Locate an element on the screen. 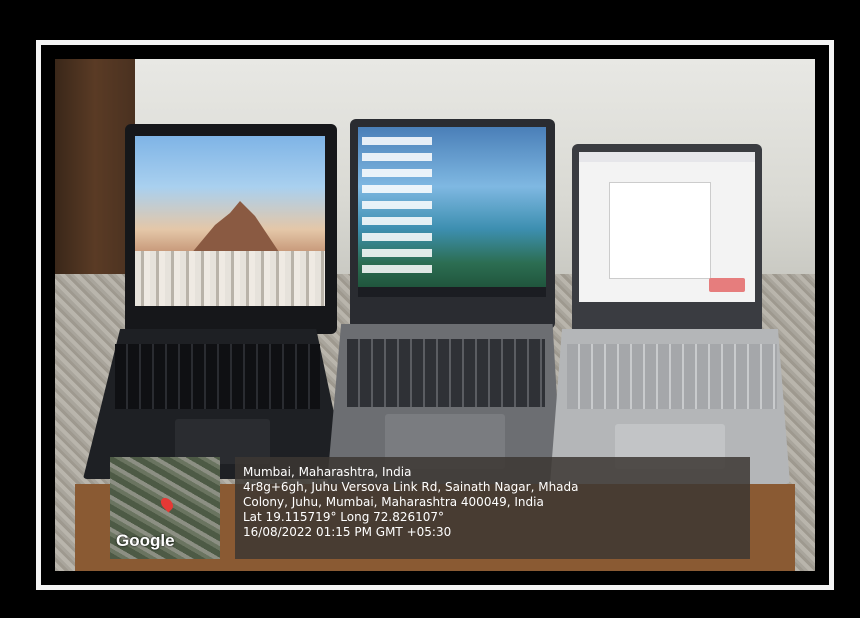 Image resolution: width=860 pixels, height=618 pixels. laptop-screen-pdf is located at coordinates (667, 227).